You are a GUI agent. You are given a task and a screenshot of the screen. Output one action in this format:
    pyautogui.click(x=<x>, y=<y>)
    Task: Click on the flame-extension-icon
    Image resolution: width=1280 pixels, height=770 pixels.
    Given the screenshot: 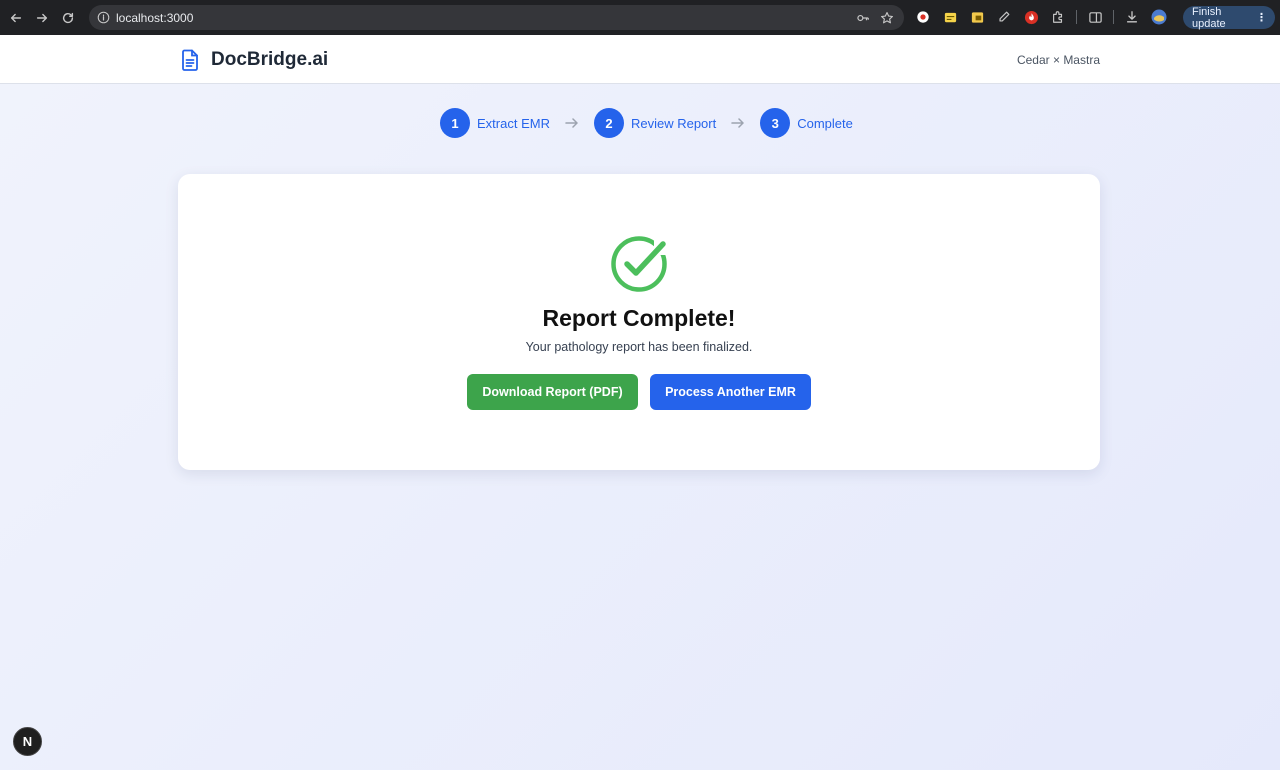 What is the action you would take?
    pyautogui.click(x=1031, y=17)
    